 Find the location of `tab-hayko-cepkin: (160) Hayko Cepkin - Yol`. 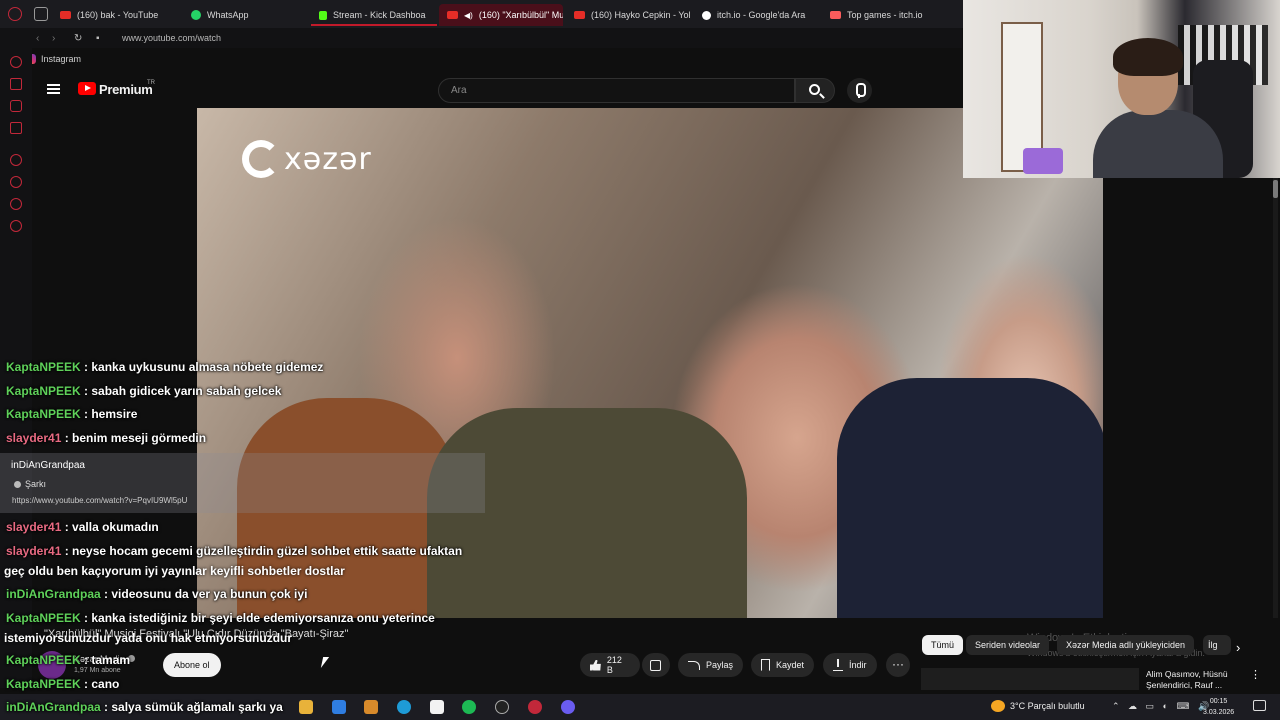

tab-hayko-cepkin: (160) Hayko Cepkin - Yol is located at coordinates (629, 15).